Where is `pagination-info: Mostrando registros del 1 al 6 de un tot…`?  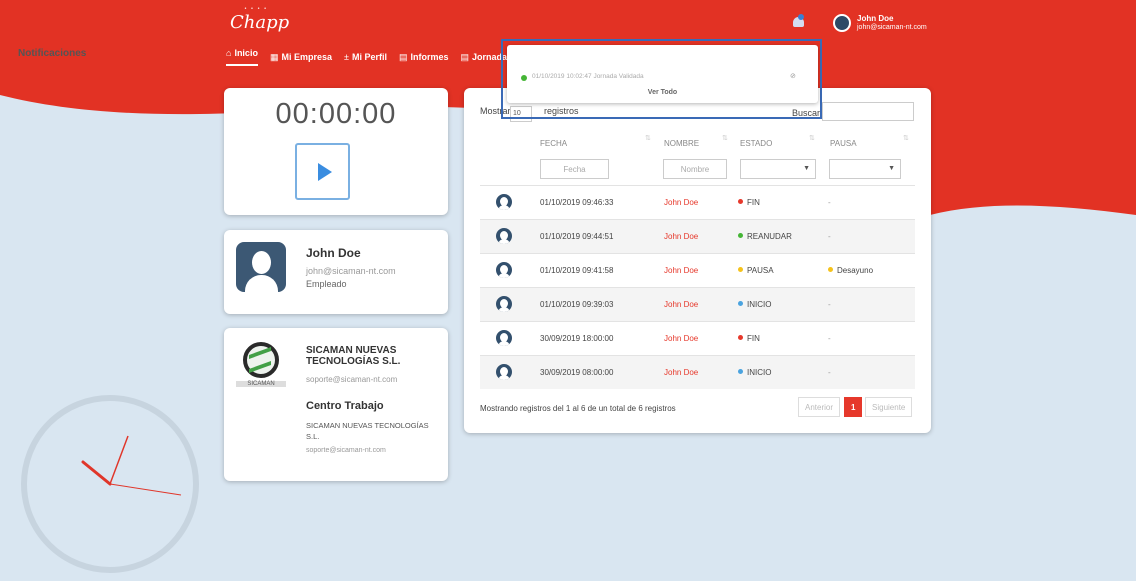 pagination-info: Mostrando registros del 1 al 6 de un tot… is located at coordinates (578, 408).